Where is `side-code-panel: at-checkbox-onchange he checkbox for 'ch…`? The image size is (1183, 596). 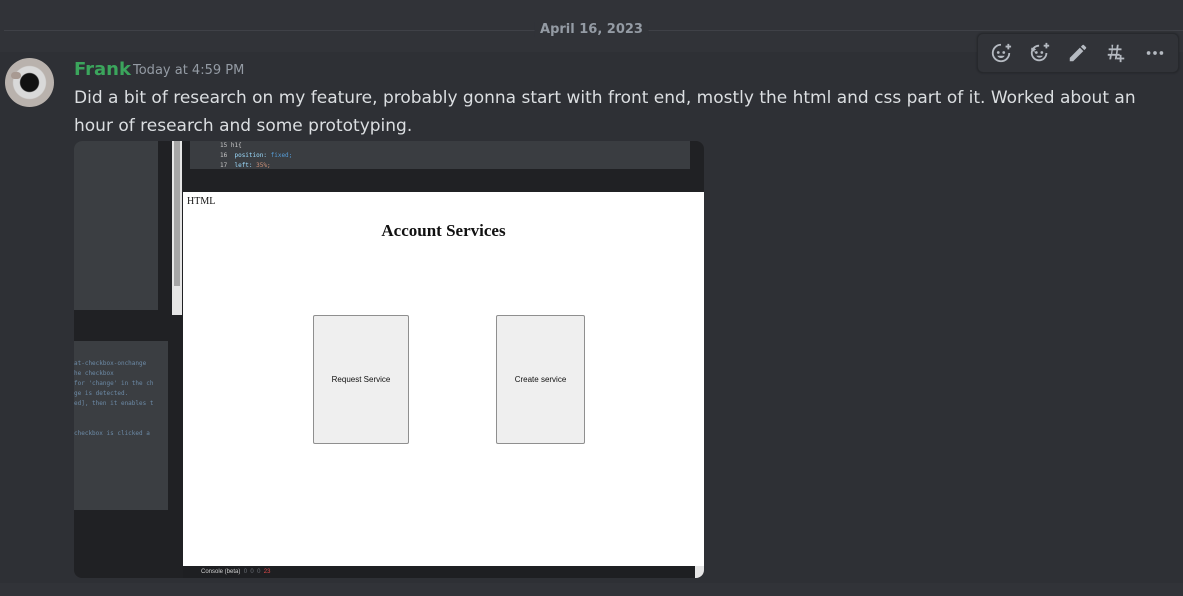
side-code-panel: at-checkbox-onchange he checkbox for 'ch… is located at coordinates (121, 425).